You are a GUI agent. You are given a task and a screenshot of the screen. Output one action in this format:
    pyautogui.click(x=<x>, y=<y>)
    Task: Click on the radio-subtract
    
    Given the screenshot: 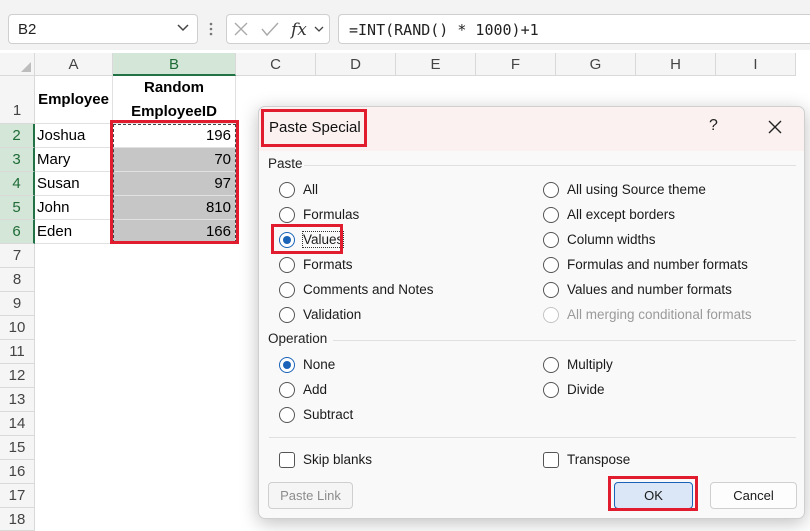 What is the action you would take?
    pyautogui.click(x=287, y=415)
    